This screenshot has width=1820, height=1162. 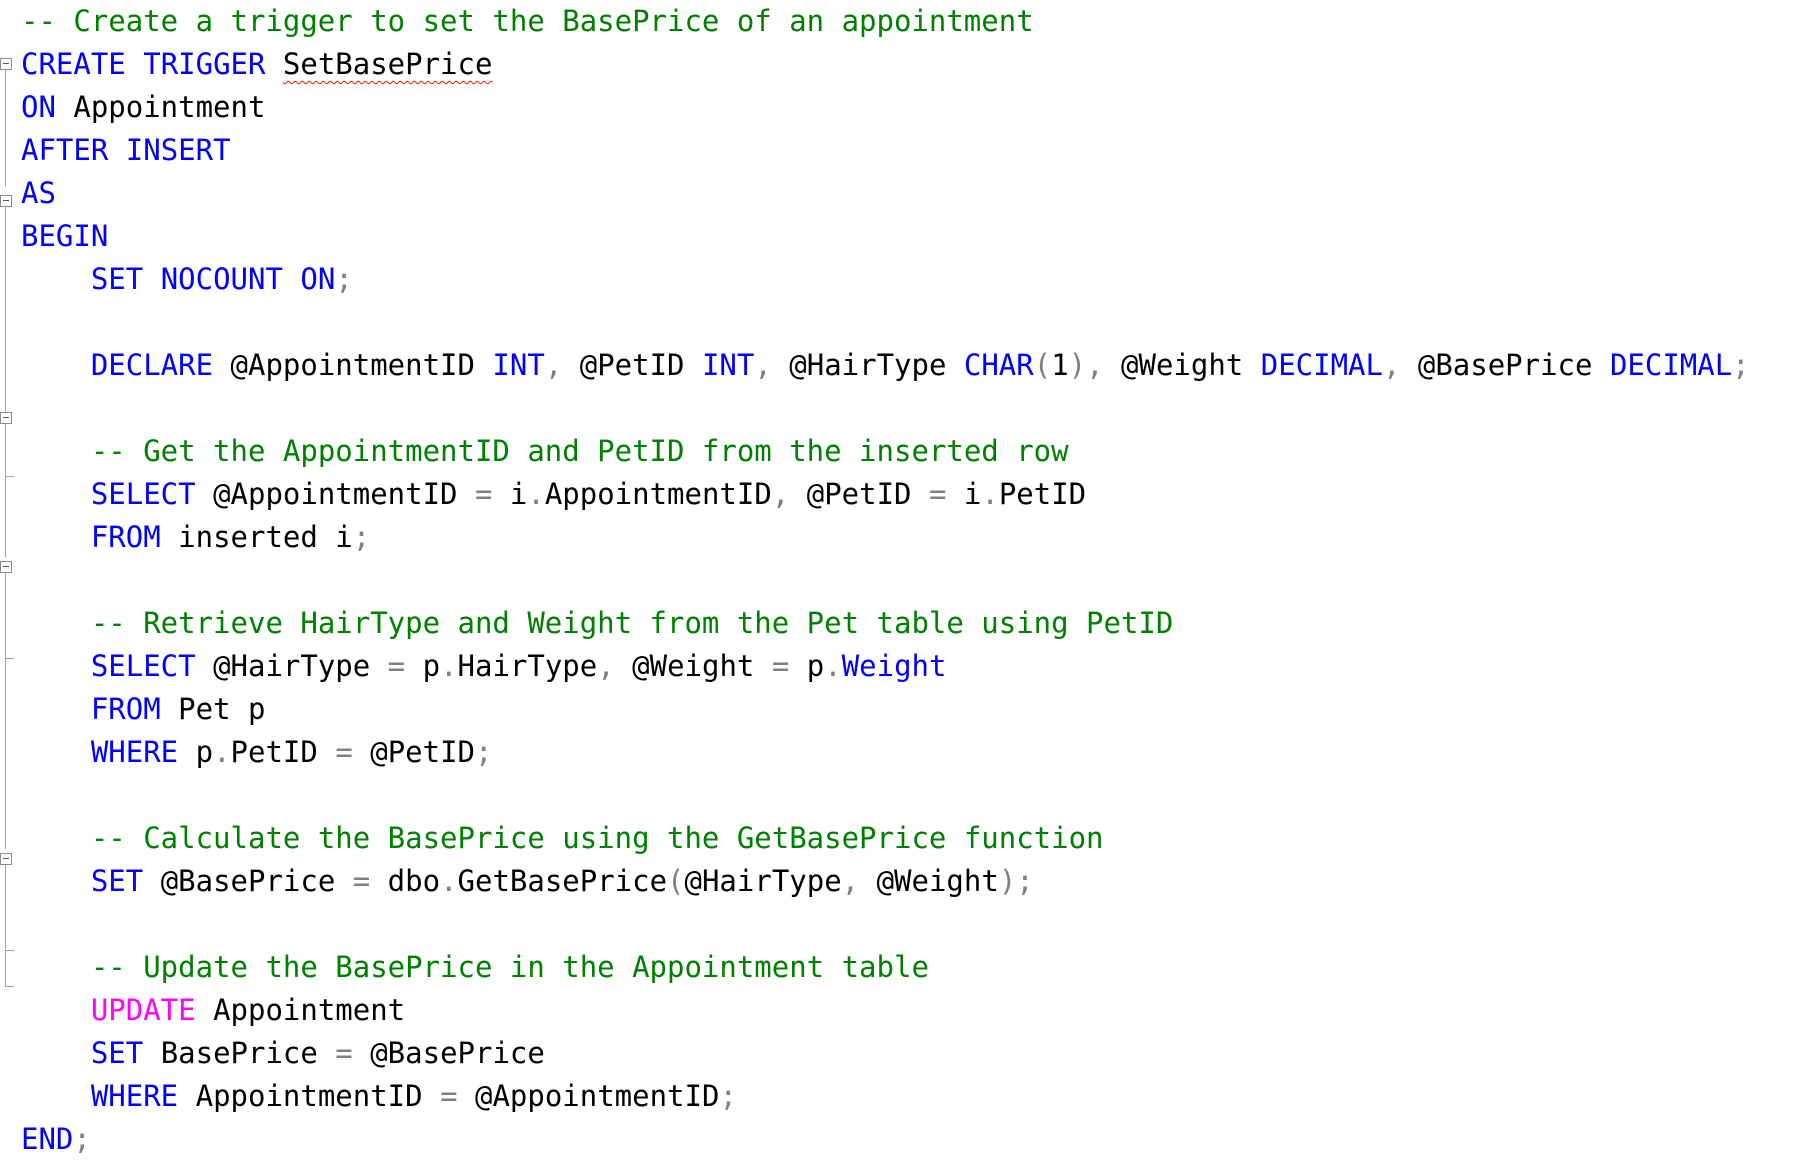 What do you see at coordinates (5, 318) in the screenshot?
I see `begin-outline-guide` at bounding box center [5, 318].